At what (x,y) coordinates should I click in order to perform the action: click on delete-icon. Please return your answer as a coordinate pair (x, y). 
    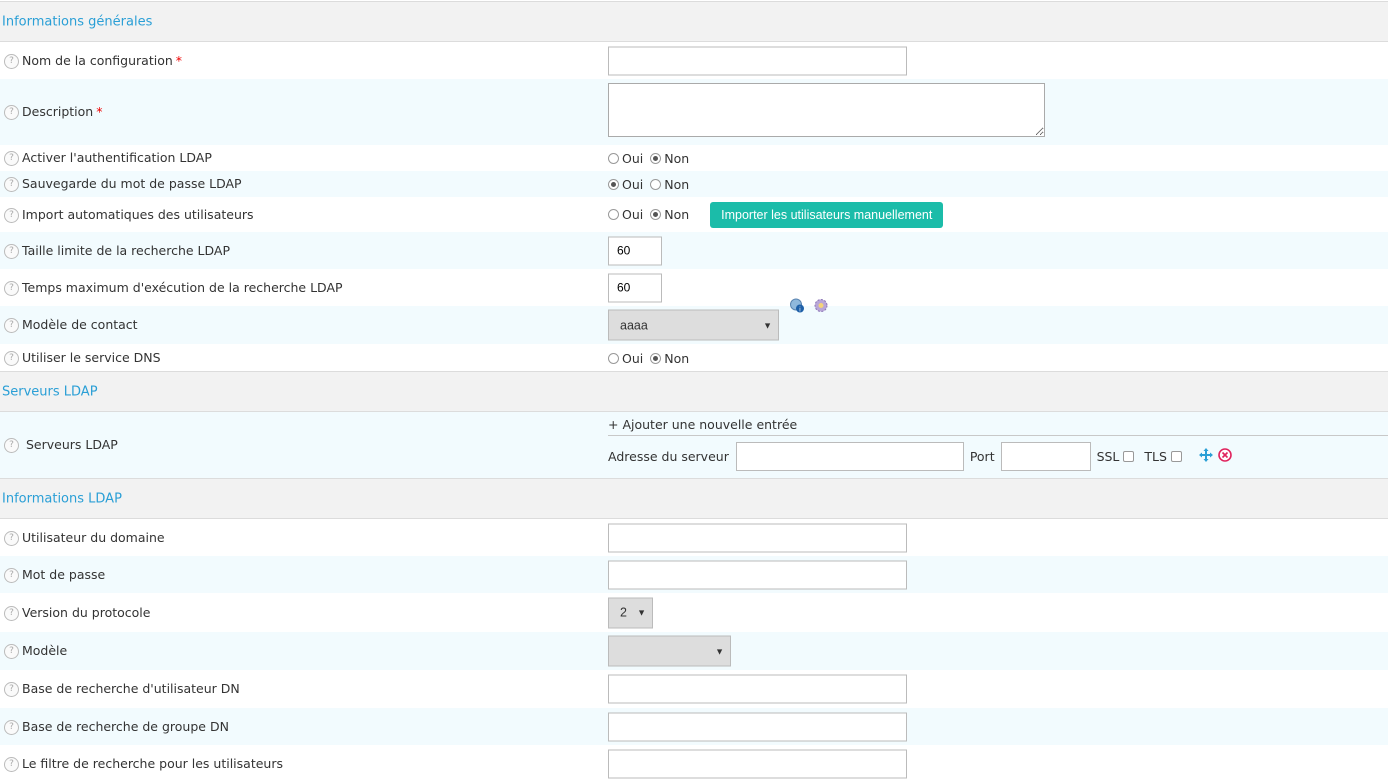
    Looking at the image, I should click on (1225, 456).